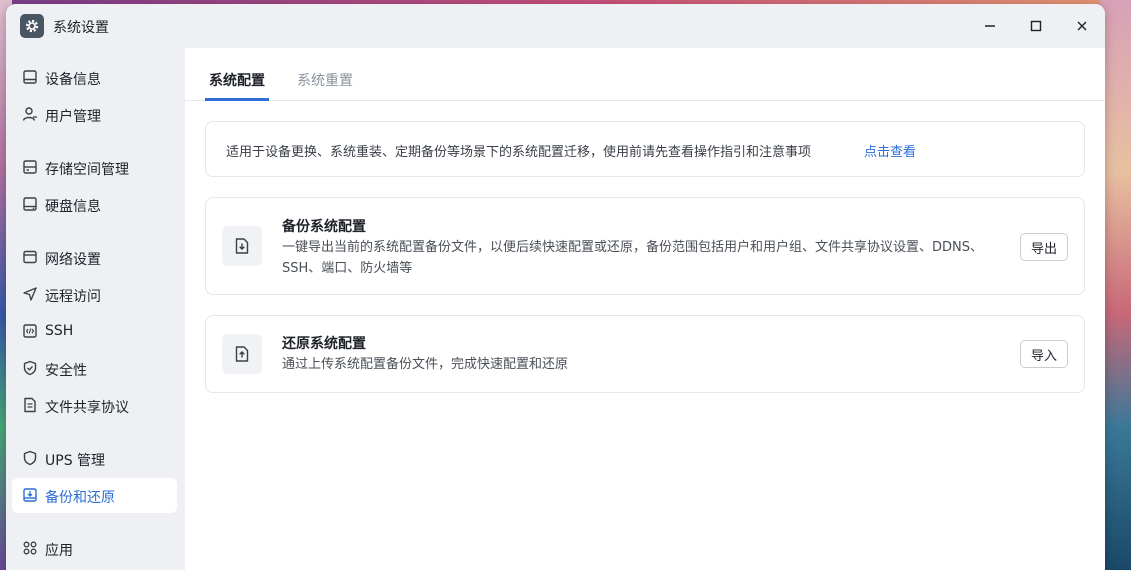  Describe the element at coordinates (81, 28) in the screenshot. I see `window-title: 系统设置` at that location.